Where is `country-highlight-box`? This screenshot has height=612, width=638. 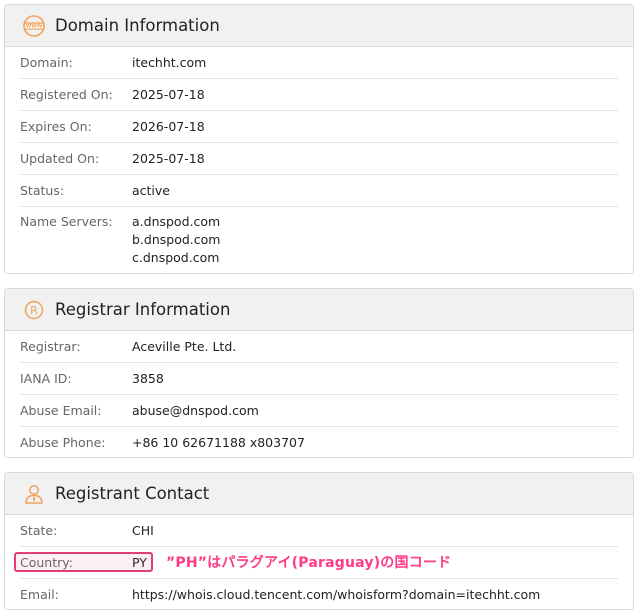
country-highlight-box is located at coordinates (83, 562).